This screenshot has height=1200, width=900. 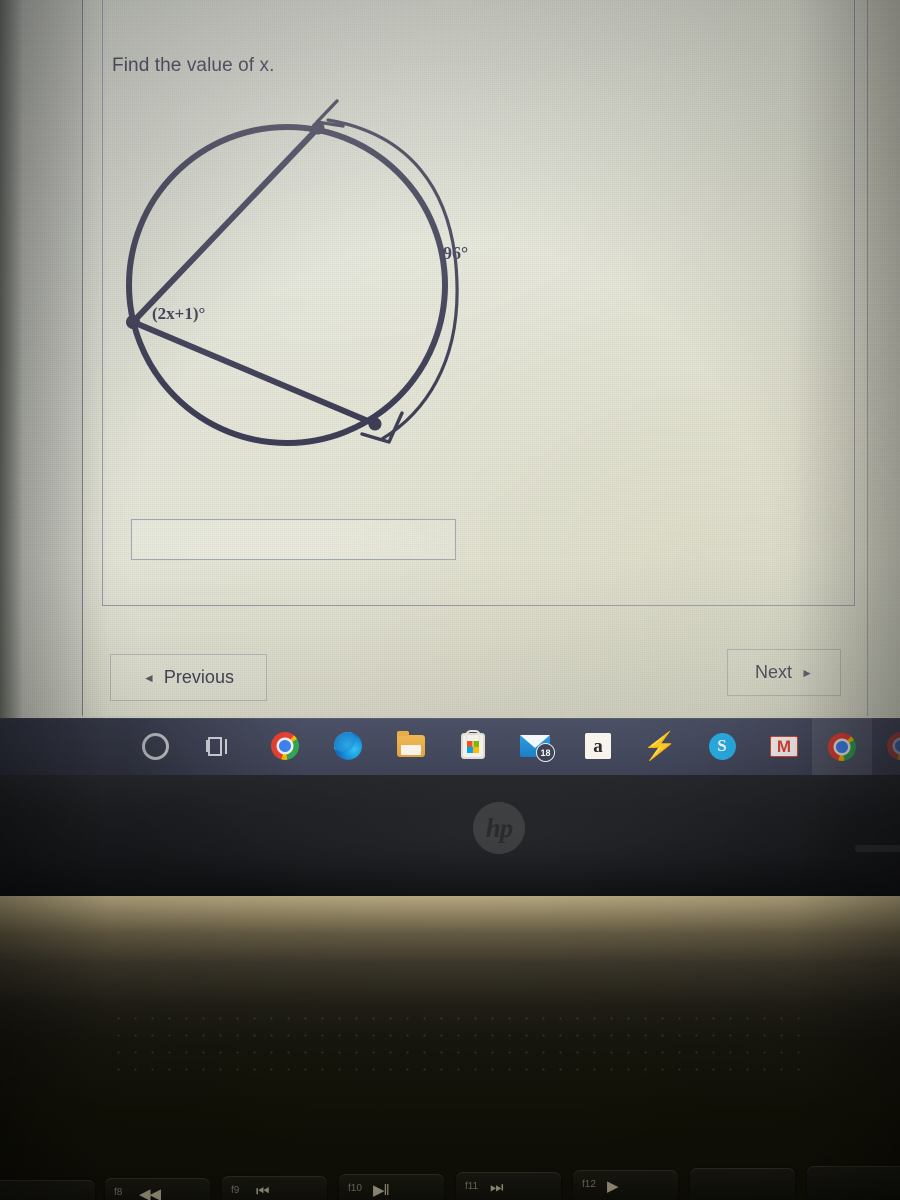 I want to click on task-view-icon, so click(x=219, y=746).